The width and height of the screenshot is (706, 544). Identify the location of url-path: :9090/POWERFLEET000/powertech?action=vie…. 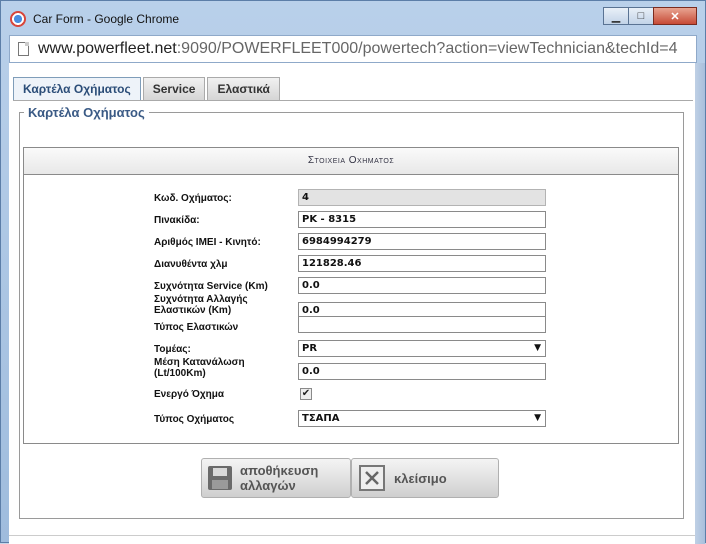
(427, 48).